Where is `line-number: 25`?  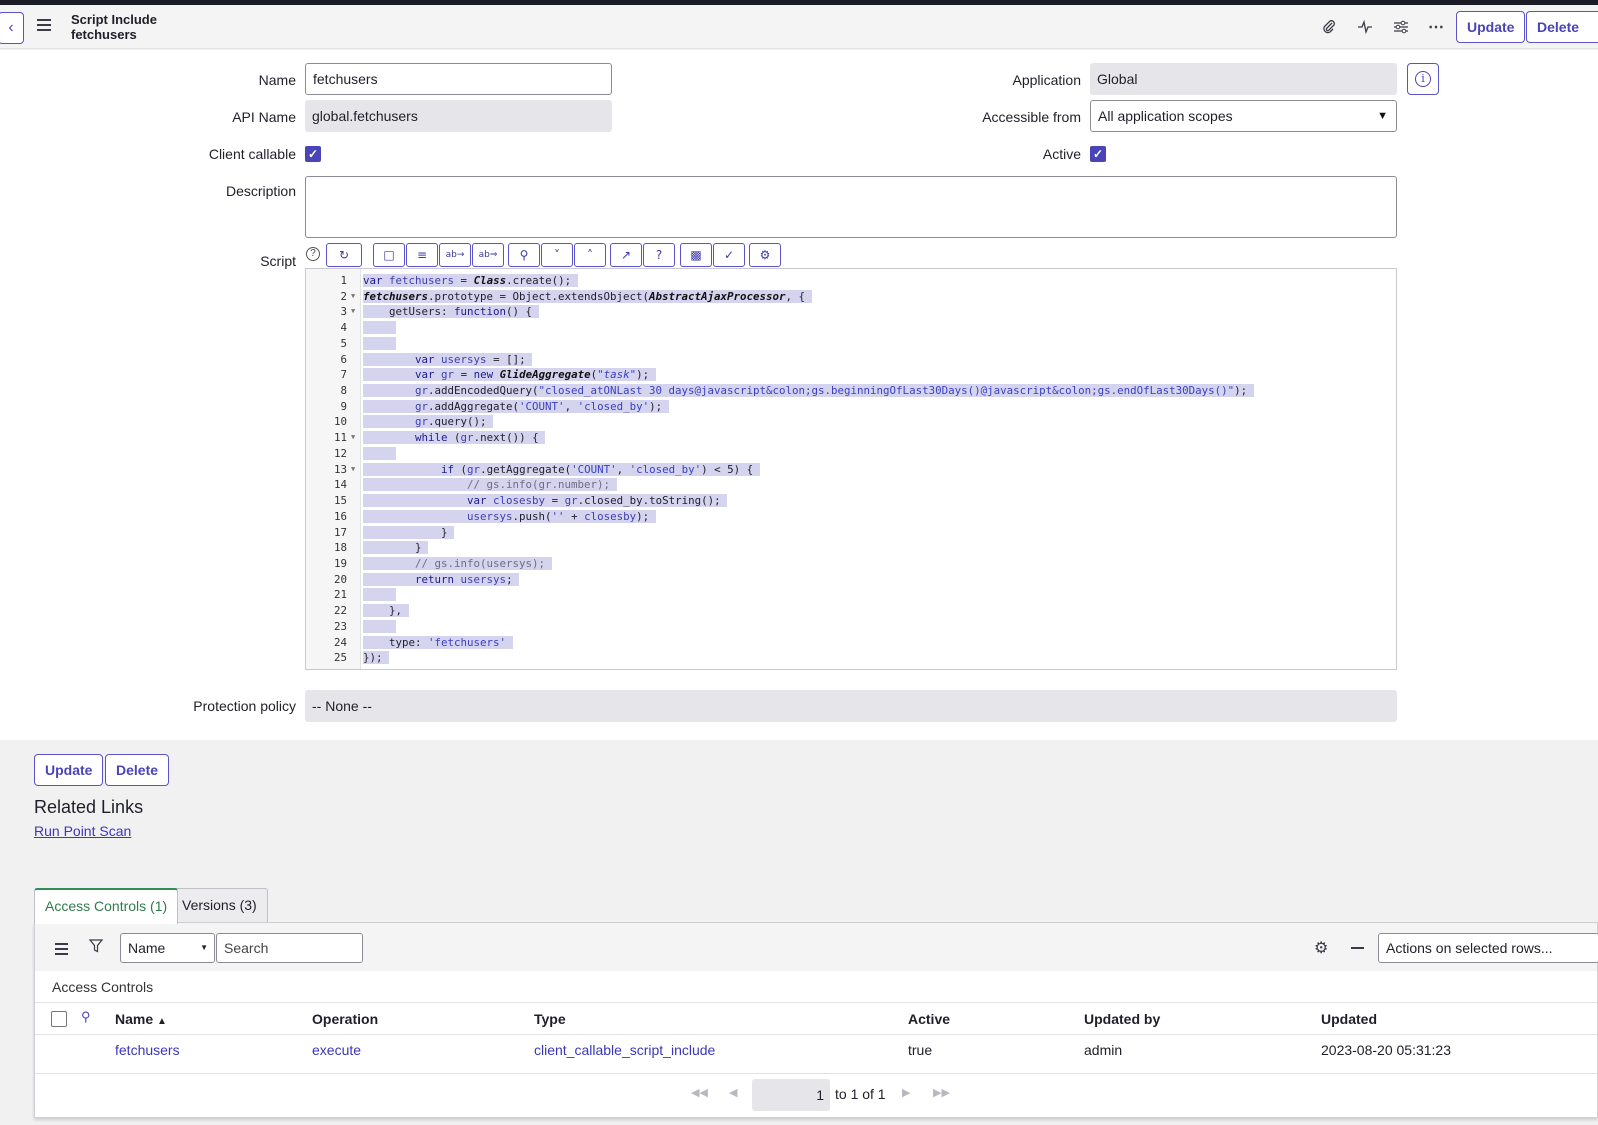 line-number: 25 is located at coordinates (340, 658).